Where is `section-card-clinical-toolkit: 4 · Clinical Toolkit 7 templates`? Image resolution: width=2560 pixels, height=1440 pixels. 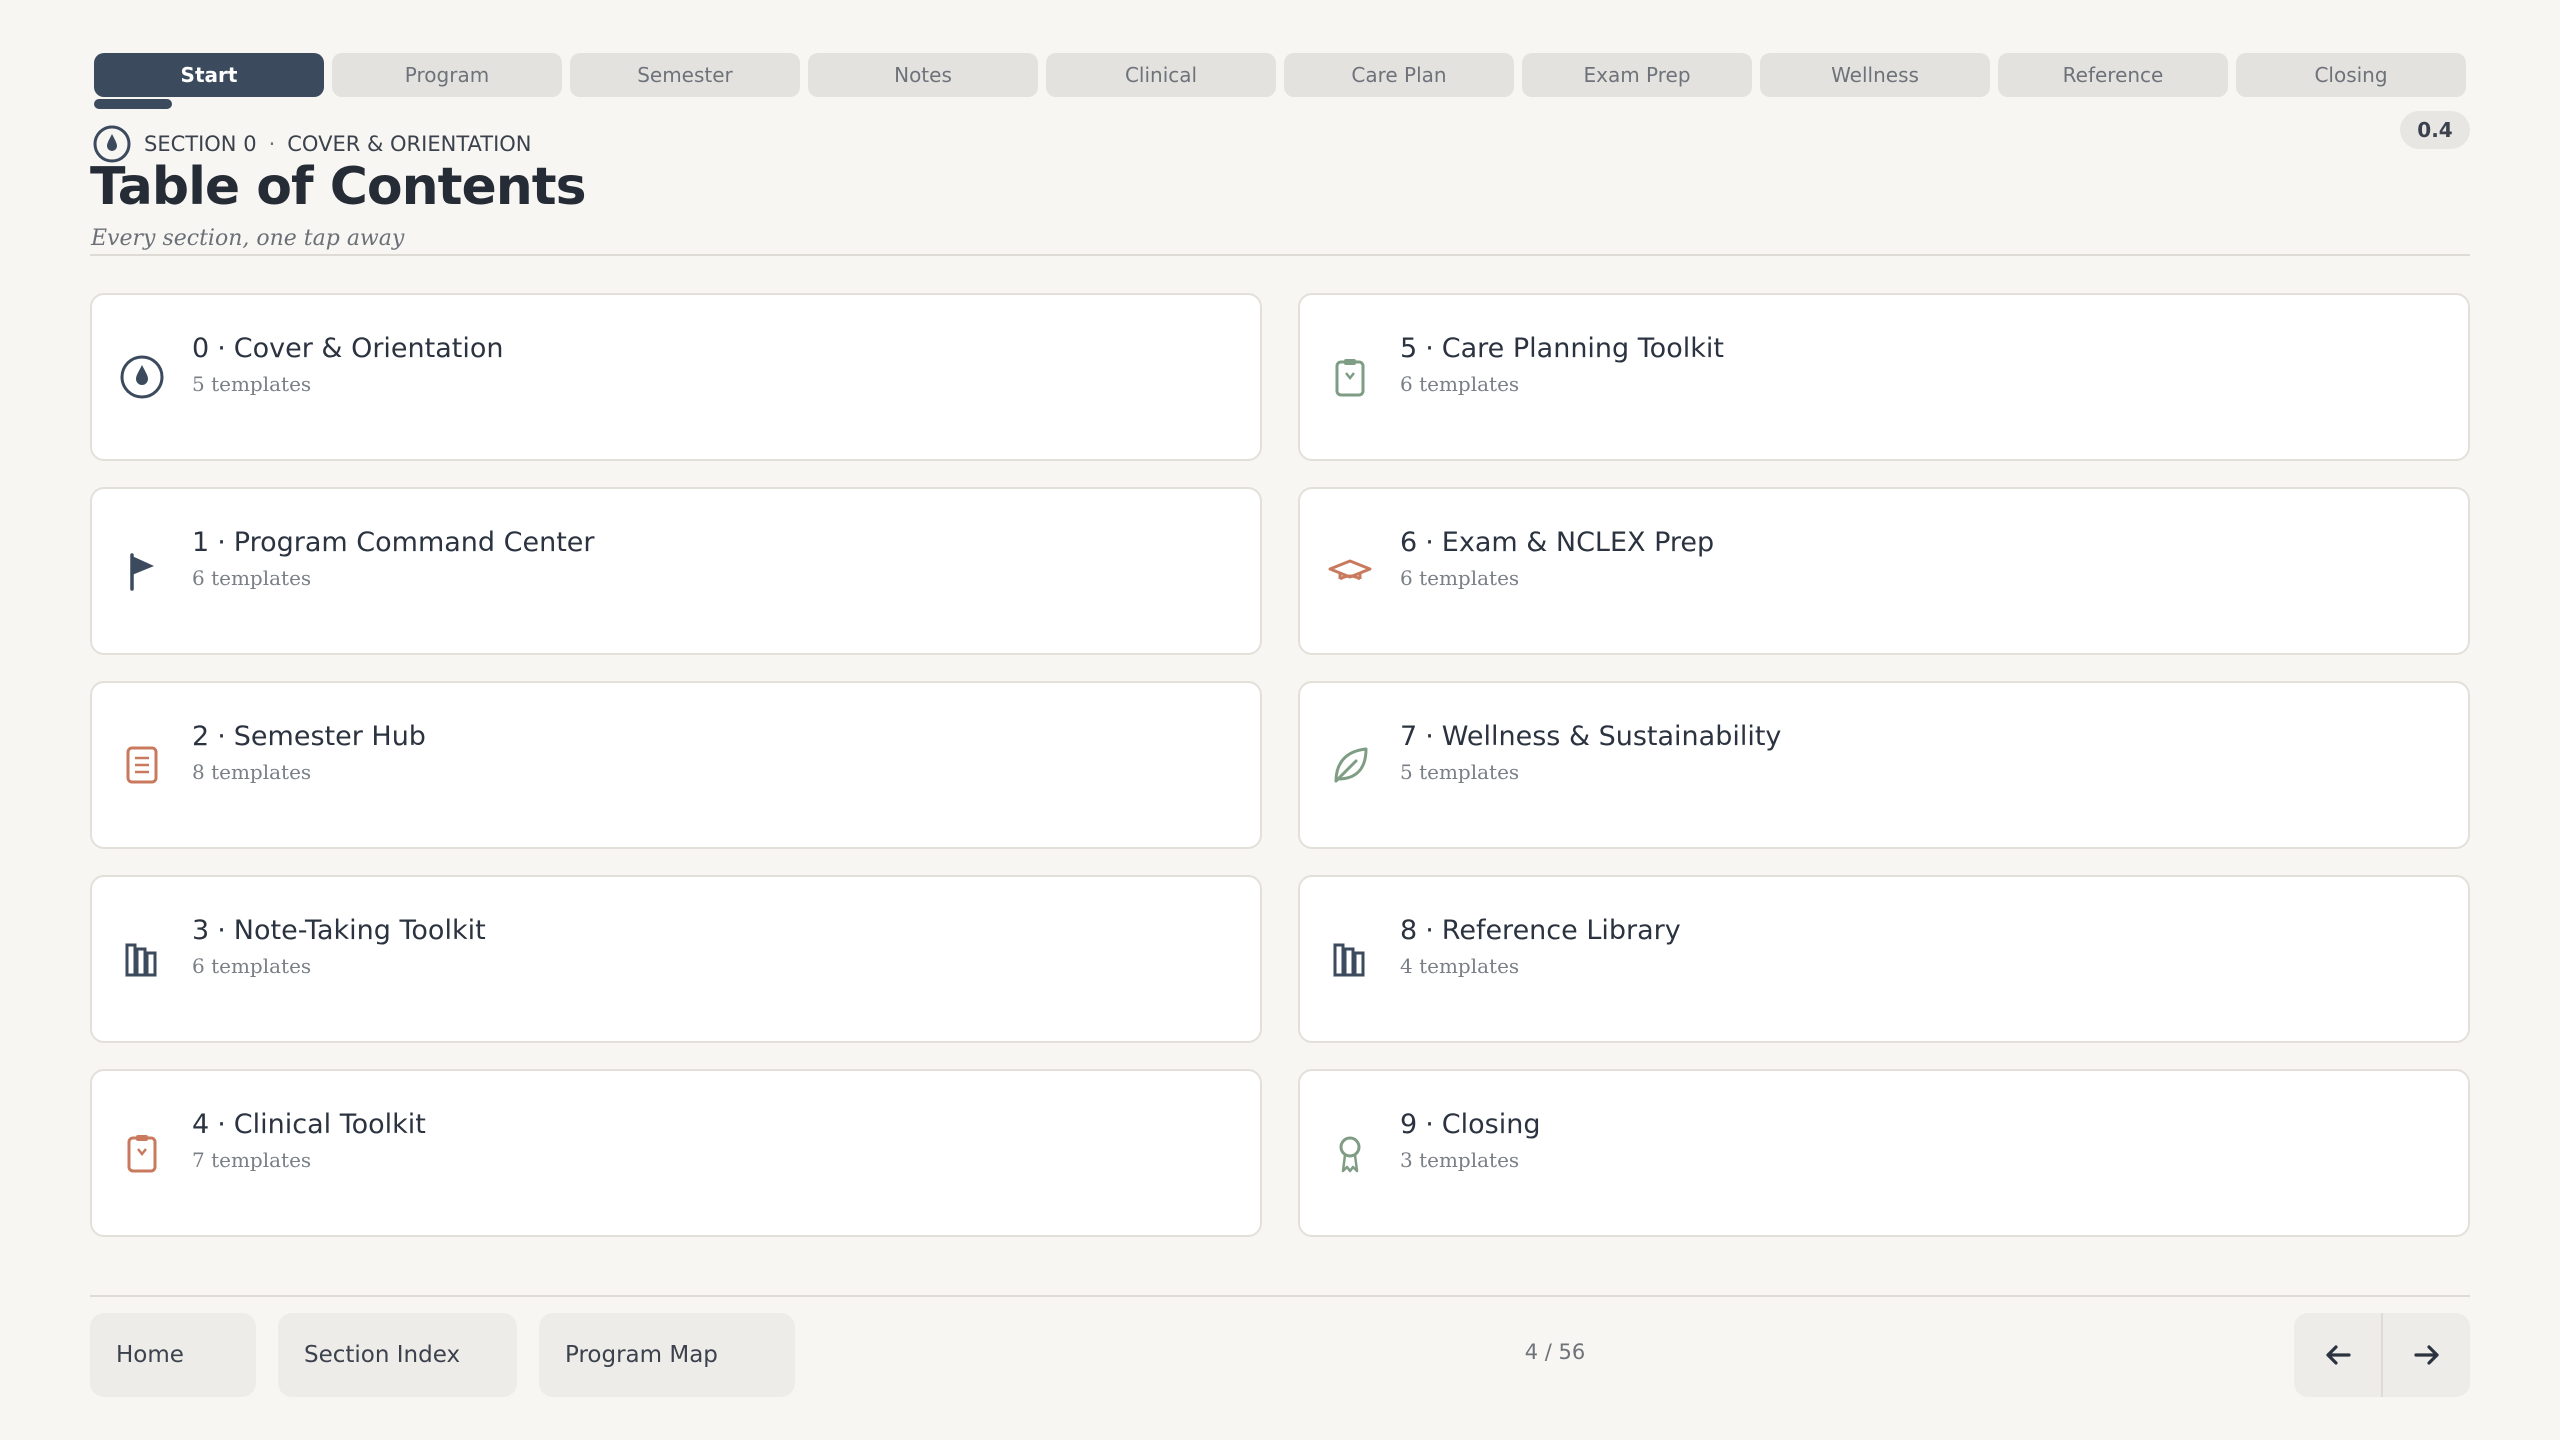
section-card-clinical-toolkit: 4 · Clinical Toolkit 7 templates is located at coordinates (676, 1153).